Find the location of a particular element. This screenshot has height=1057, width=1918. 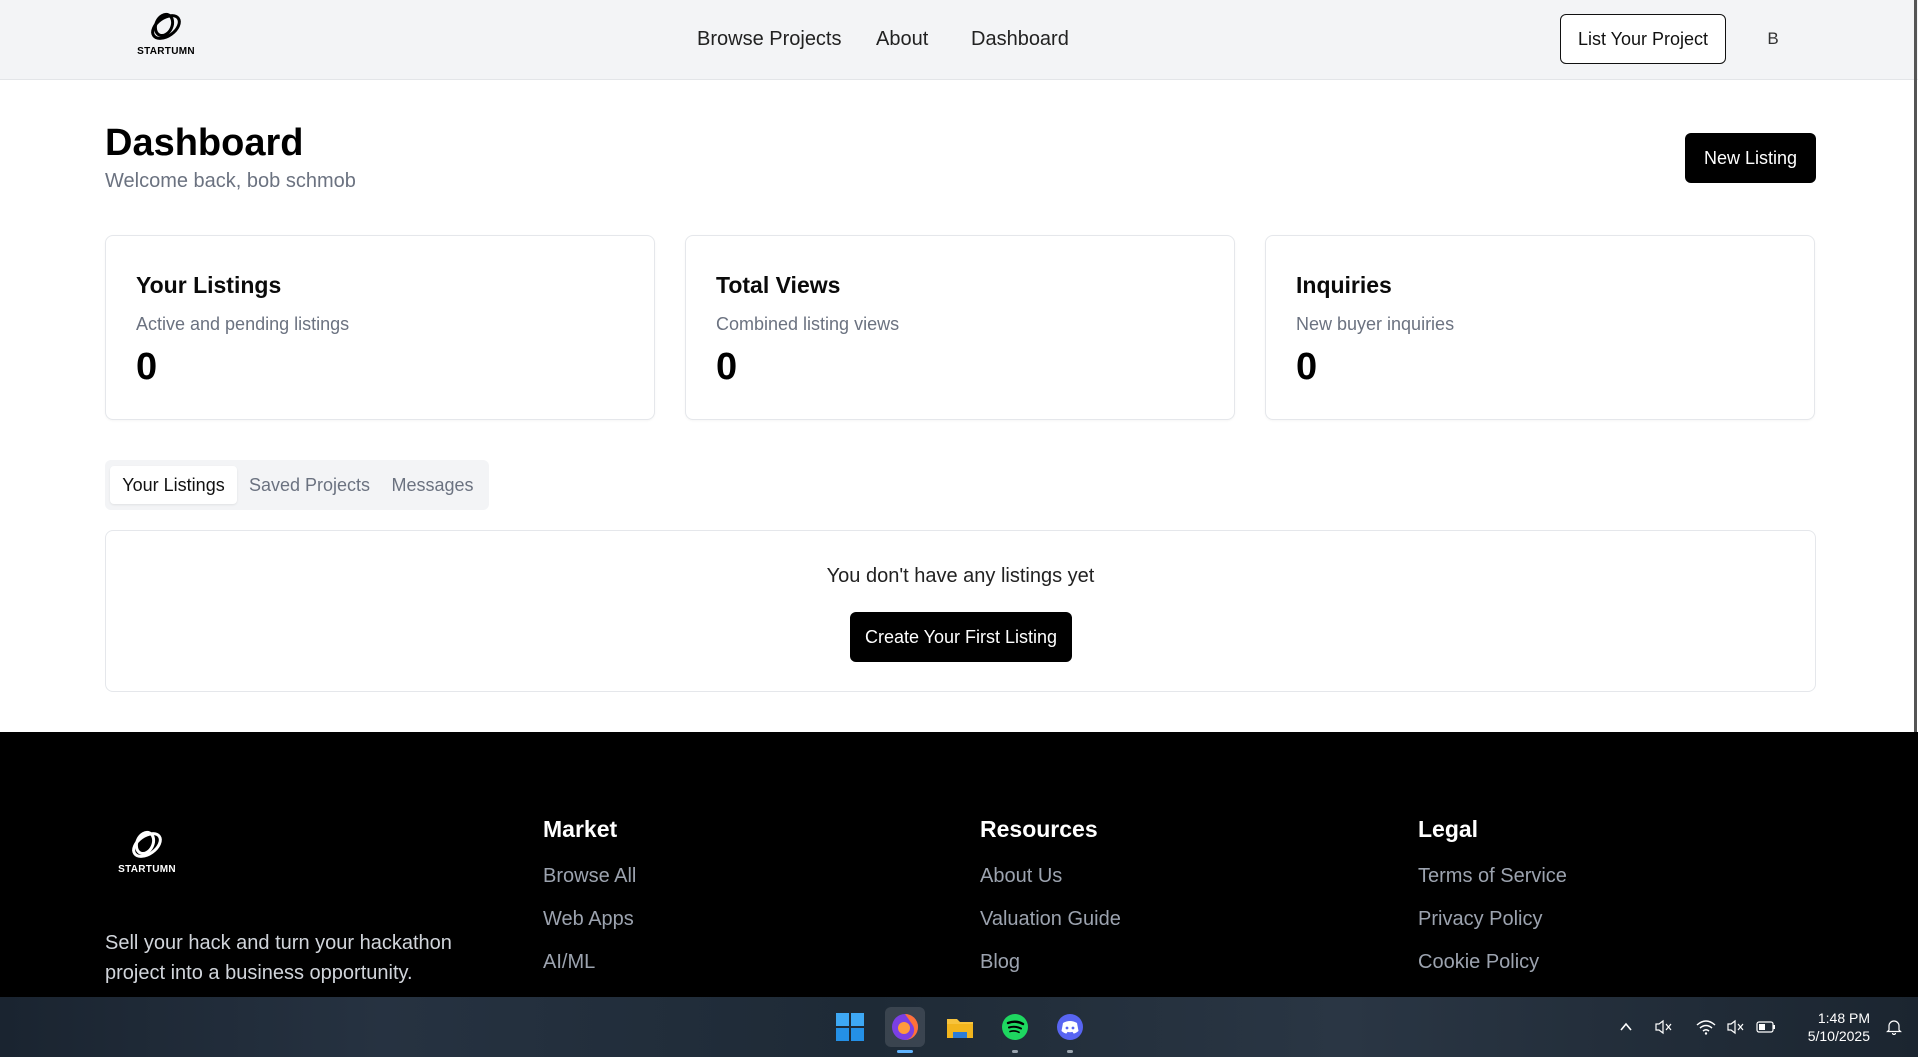

dashboard-tabs: Your Listings Saved Projects Messages is located at coordinates (297, 485).